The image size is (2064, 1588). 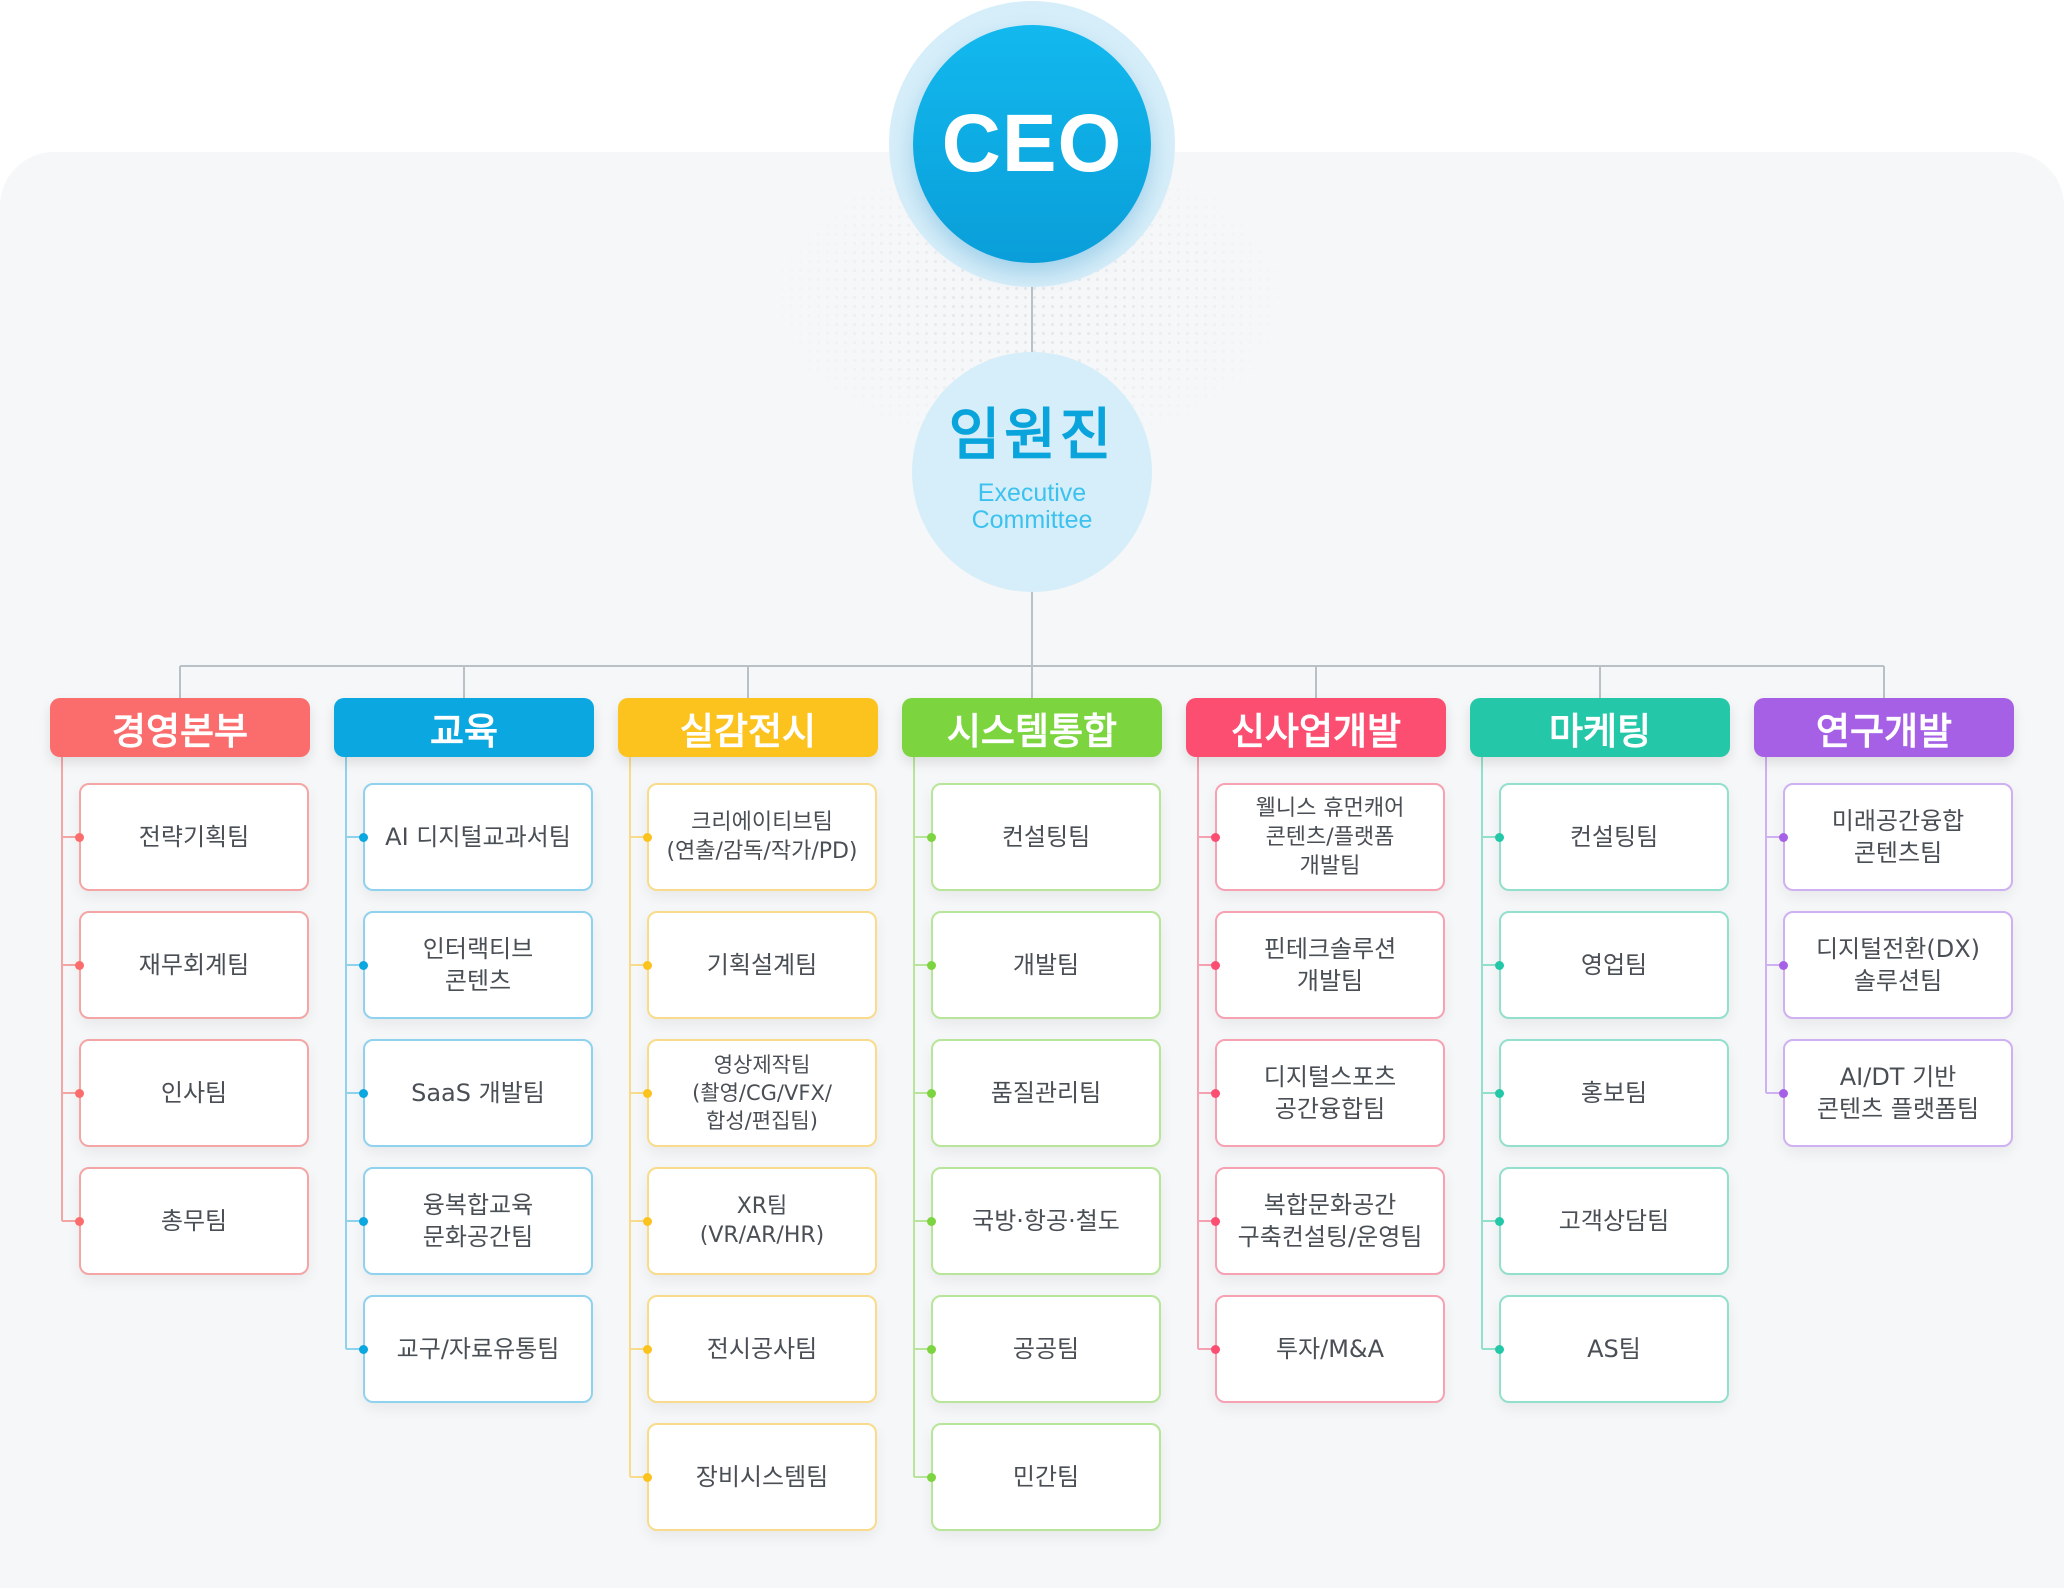 I want to click on department-header: 마케팅, so click(x=1600, y=727).